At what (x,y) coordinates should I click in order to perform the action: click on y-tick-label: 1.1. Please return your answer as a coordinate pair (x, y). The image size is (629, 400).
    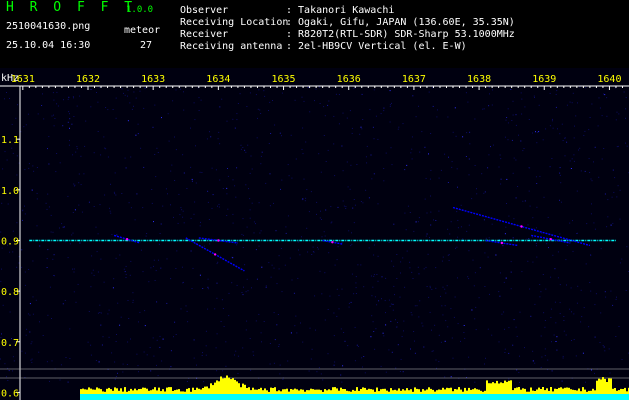
    Looking at the image, I should click on (10, 140).